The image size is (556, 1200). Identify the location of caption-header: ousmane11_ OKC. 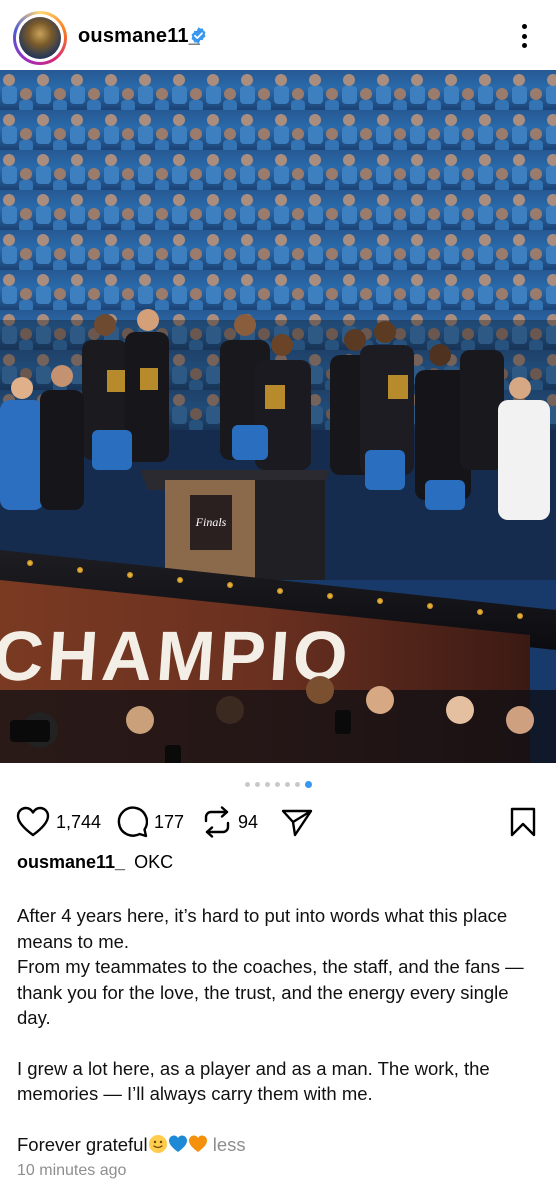
(95, 862).